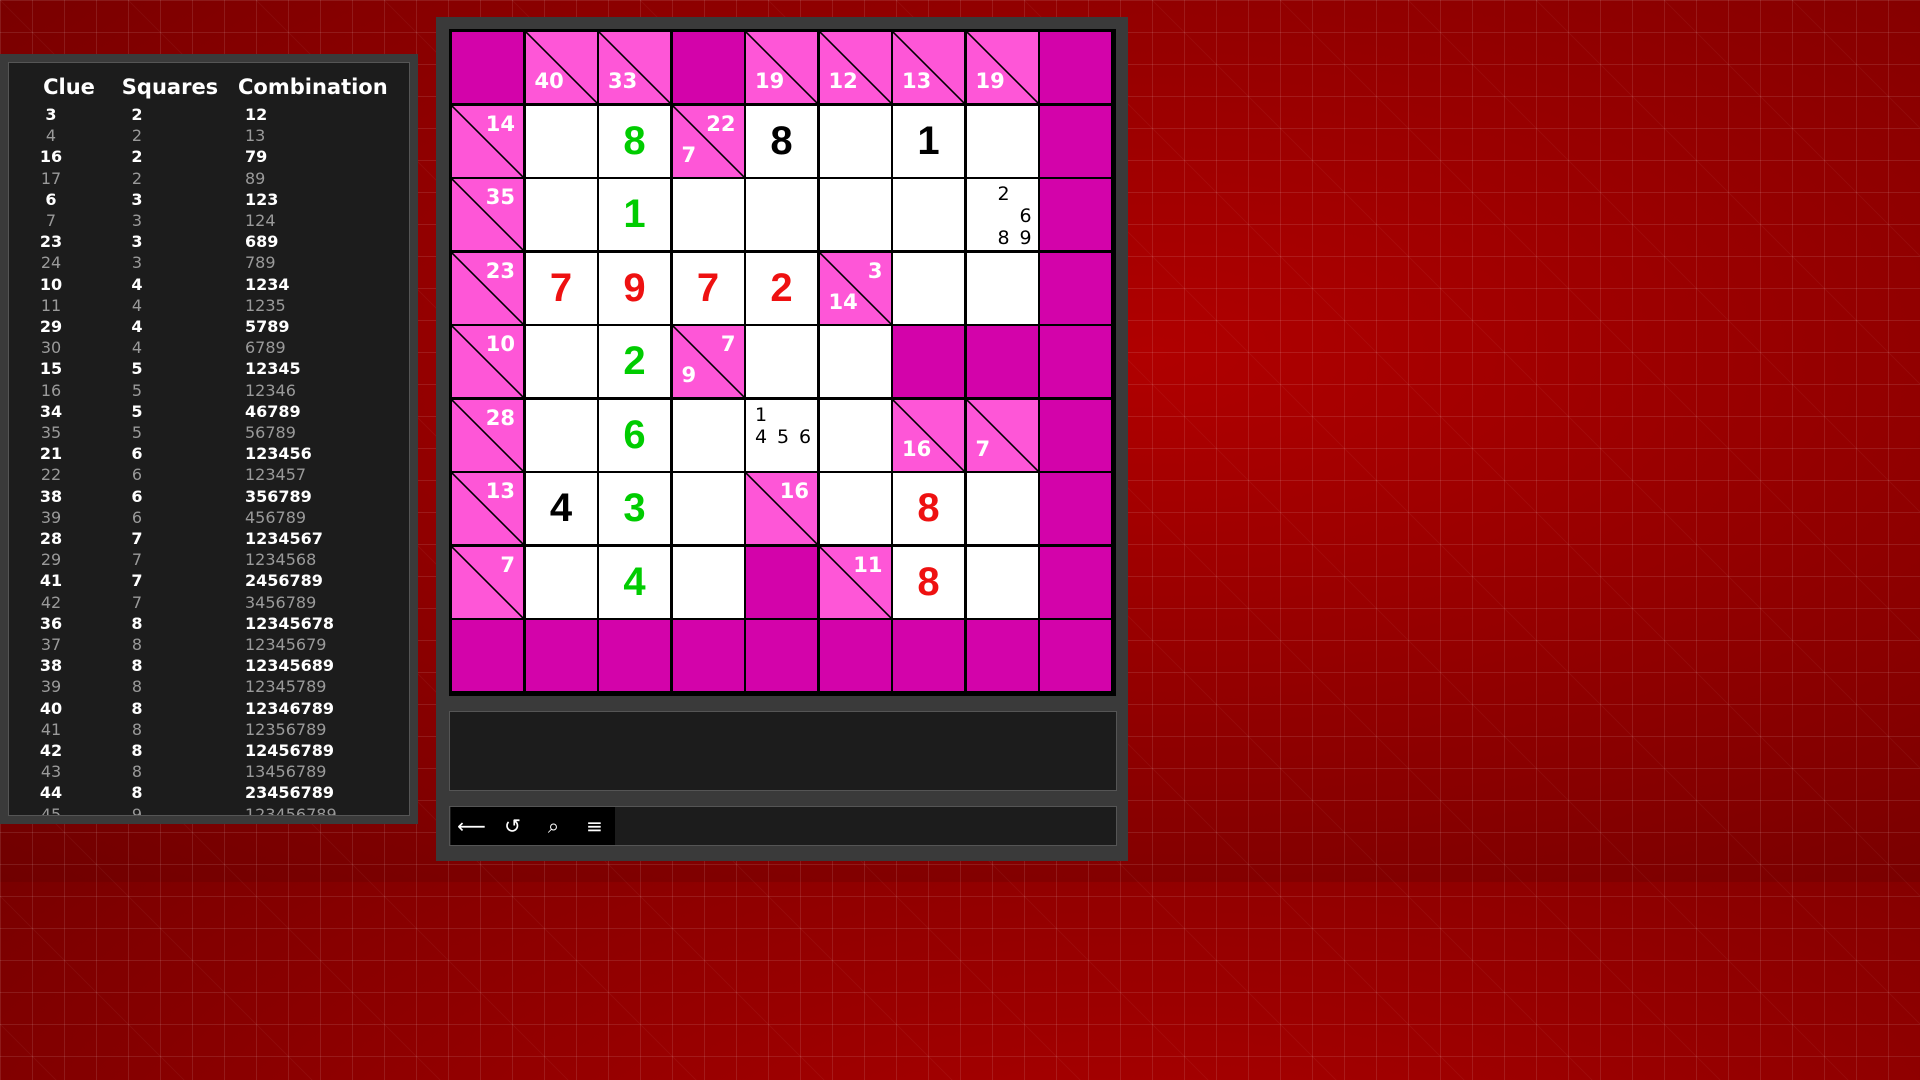 The image size is (1920, 1080). Describe the element at coordinates (209, 810) in the screenshot. I see `clue-table-row: 45 9 123456789` at that location.